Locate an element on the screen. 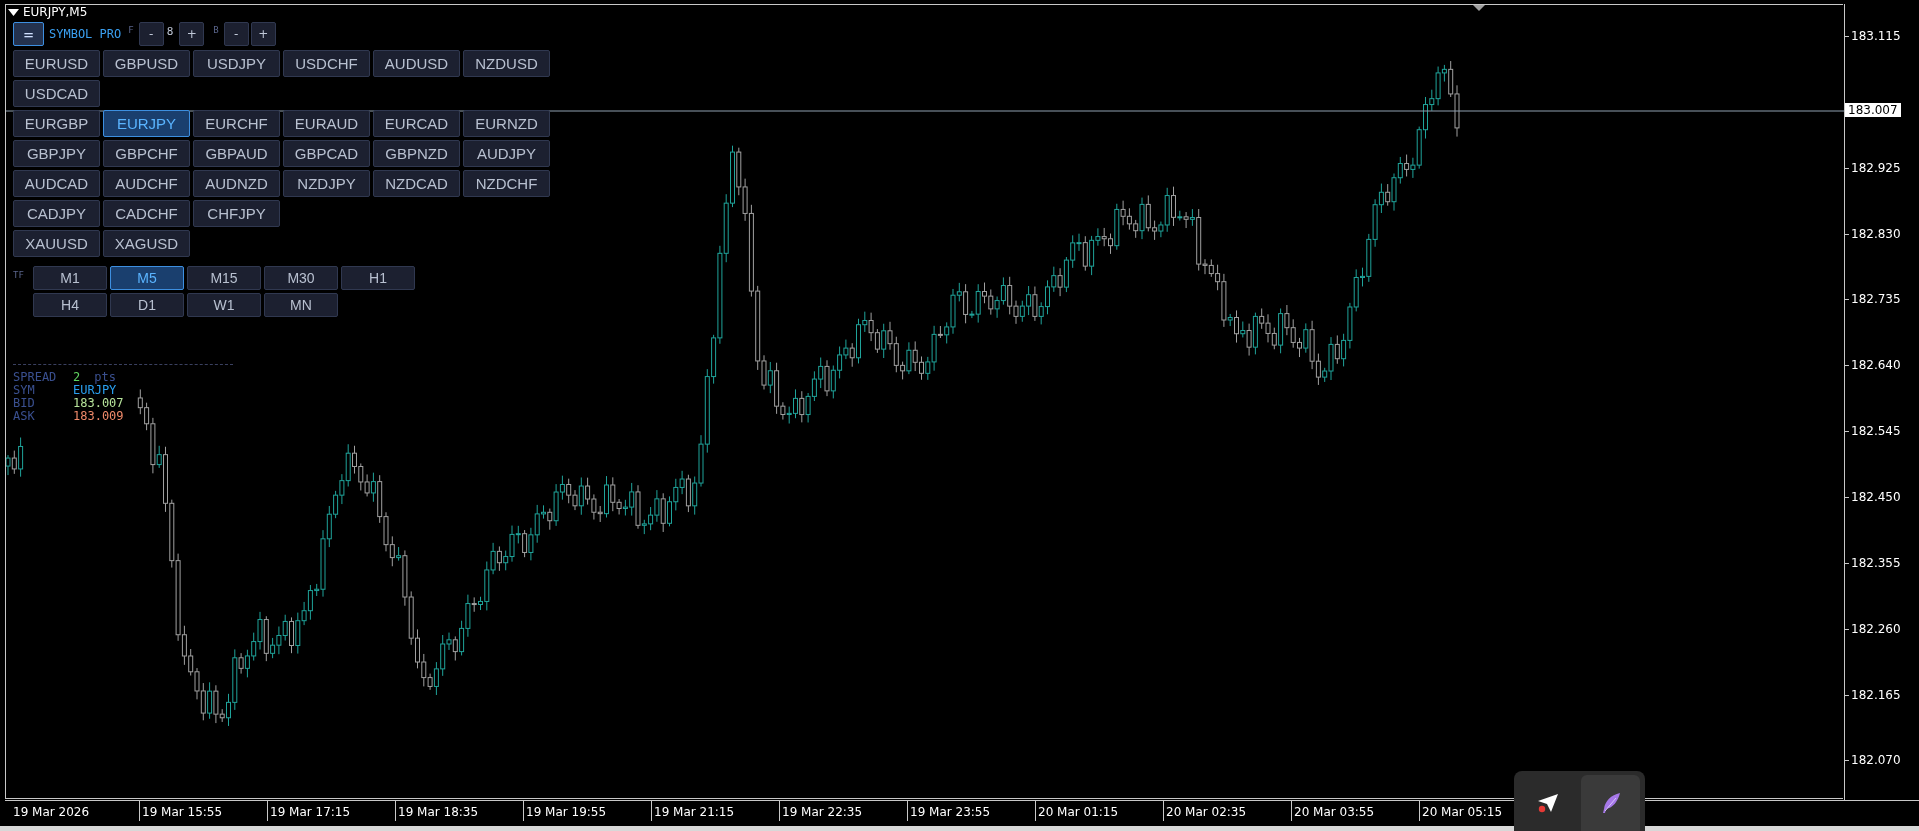  symbol-button: EURCHF is located at coordinates (236, 123).